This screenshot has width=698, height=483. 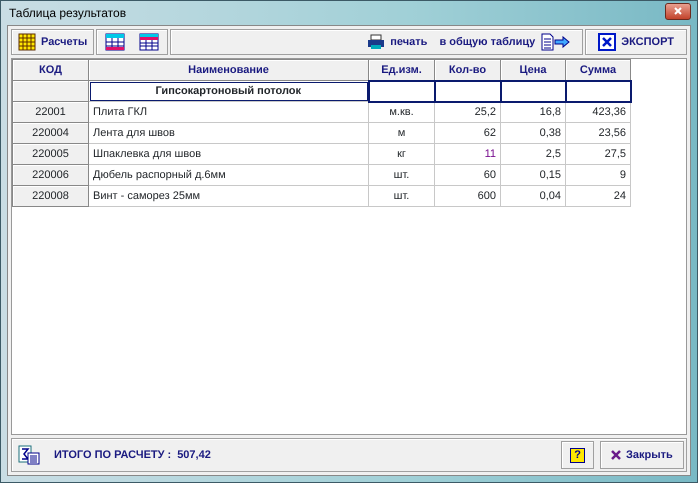 I want to click on table-cell: Плита ГКЛ, so click(x=228, y=112).